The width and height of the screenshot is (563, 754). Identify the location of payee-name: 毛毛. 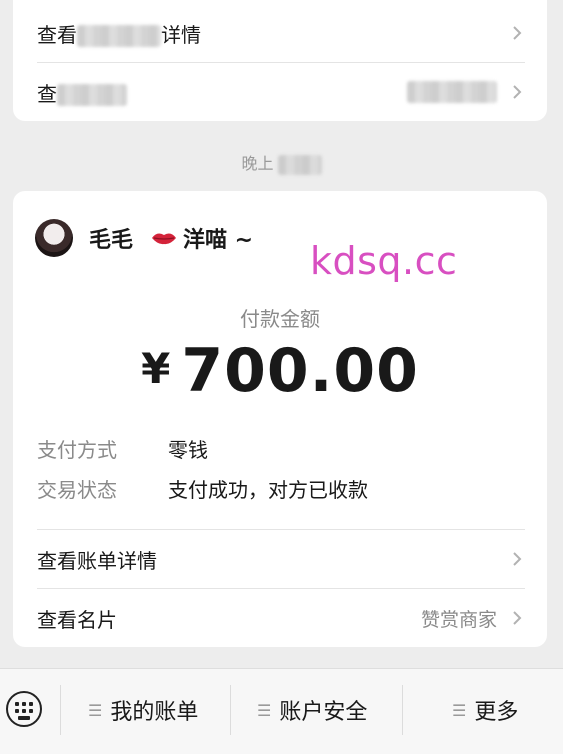
(111, 240).